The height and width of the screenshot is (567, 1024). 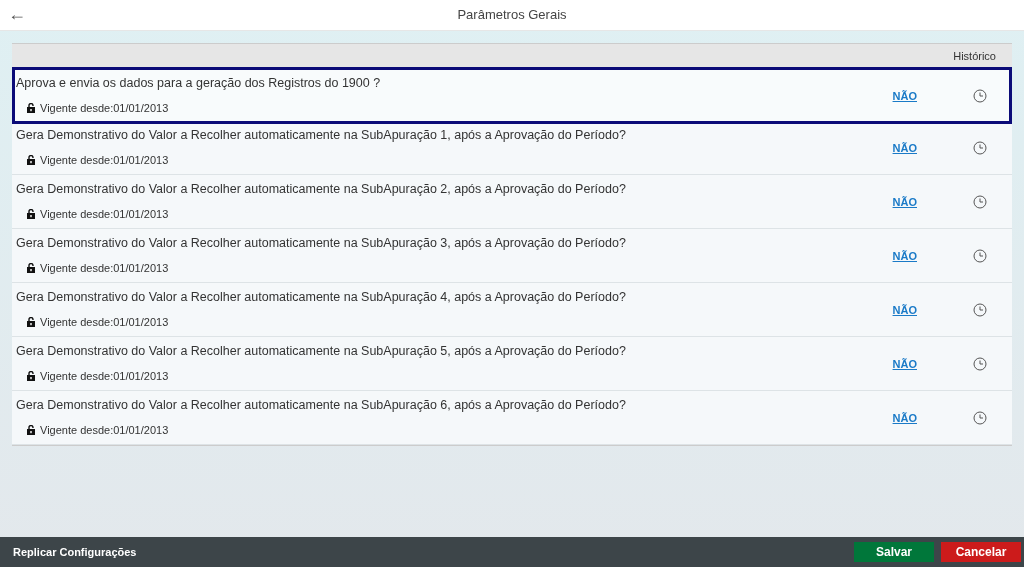 What do you see at coordinates (512, 310) in the screenshot?
I see `table-row: Gera Demonstrativo do Valor a Recolher automaticamente na SubApuração 4, após a Aprovação do Período? Vigente desde:01/01/2013 NÃO` at bounding box center [512, 310].